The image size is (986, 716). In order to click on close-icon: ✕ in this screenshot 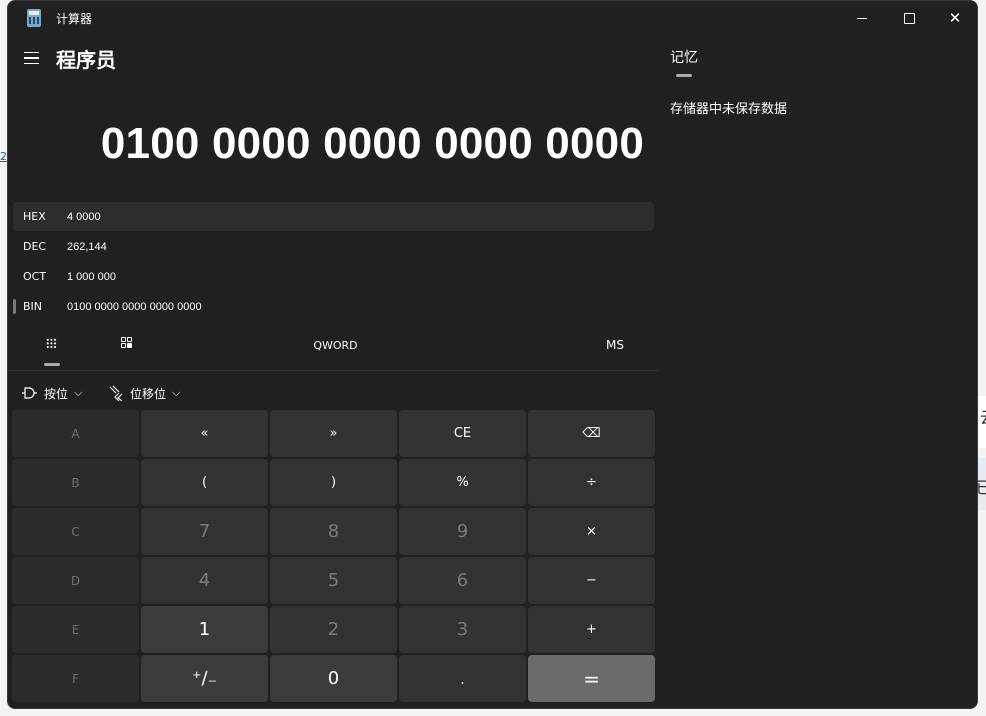, I will do `click(955, 17)`.